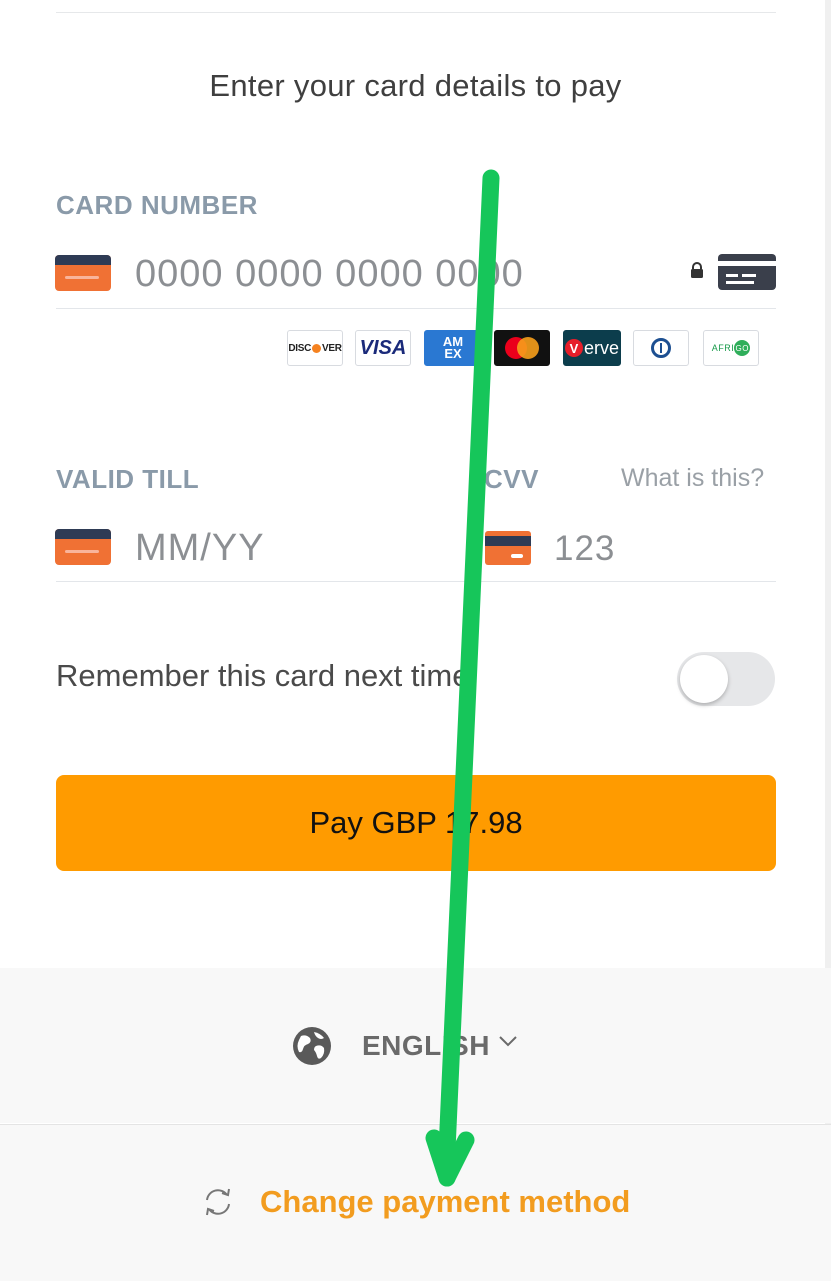 The height and width of the screenshot is (1281, 831). What do you see at coordinates (747, 272) in the screenshot?
I see `generic-card-icon` at bounding box center [747, 272].